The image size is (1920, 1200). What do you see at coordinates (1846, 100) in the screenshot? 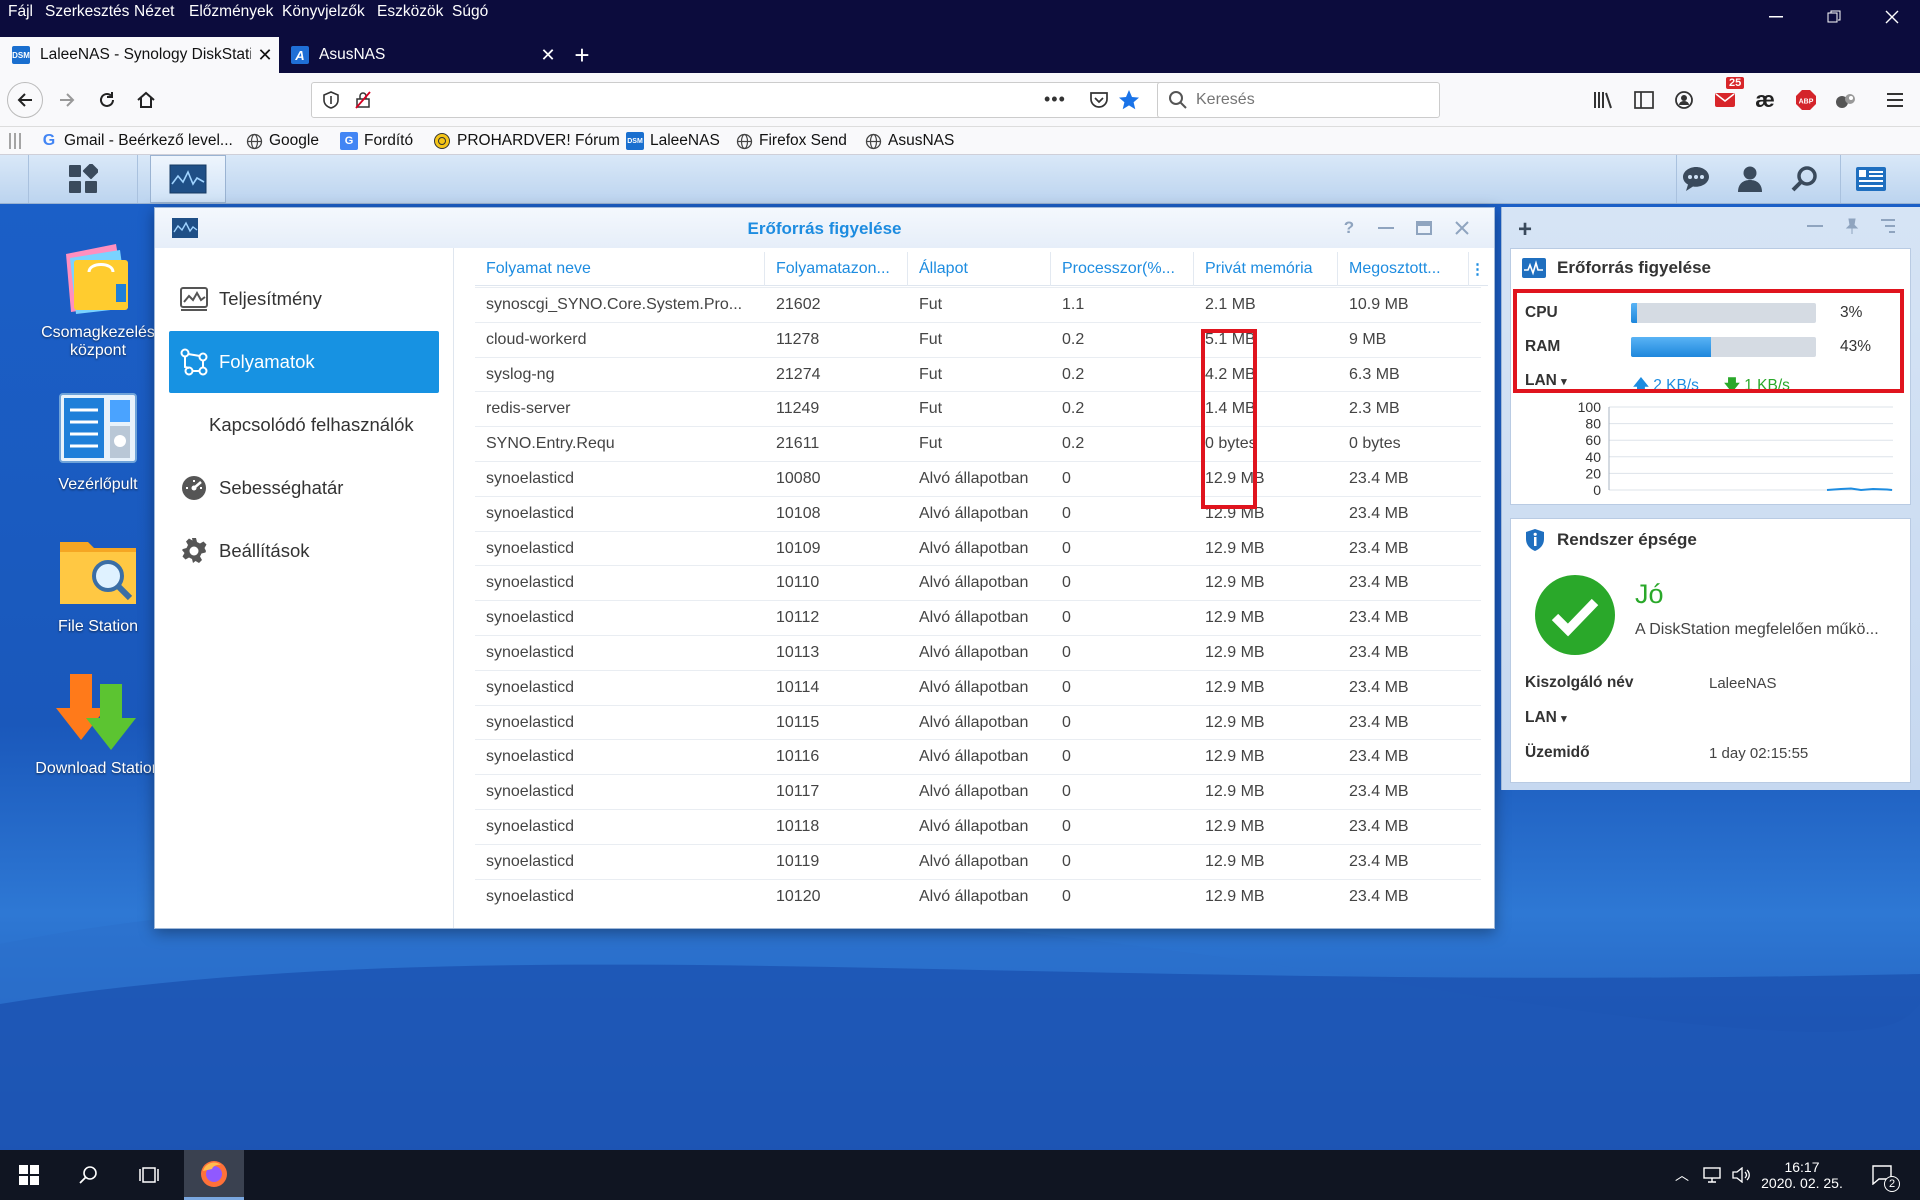
I see `extension-icon` at bounding box center [1846, 100].